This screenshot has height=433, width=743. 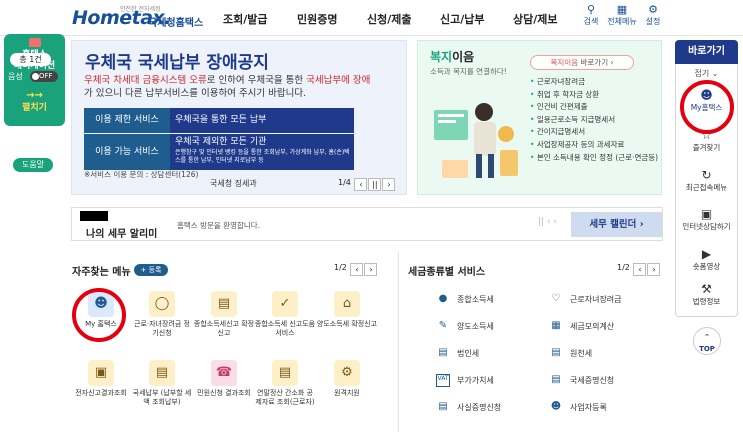 I want to click on nav-apply-submit: 신청/제출, so click(x=389, y=19).